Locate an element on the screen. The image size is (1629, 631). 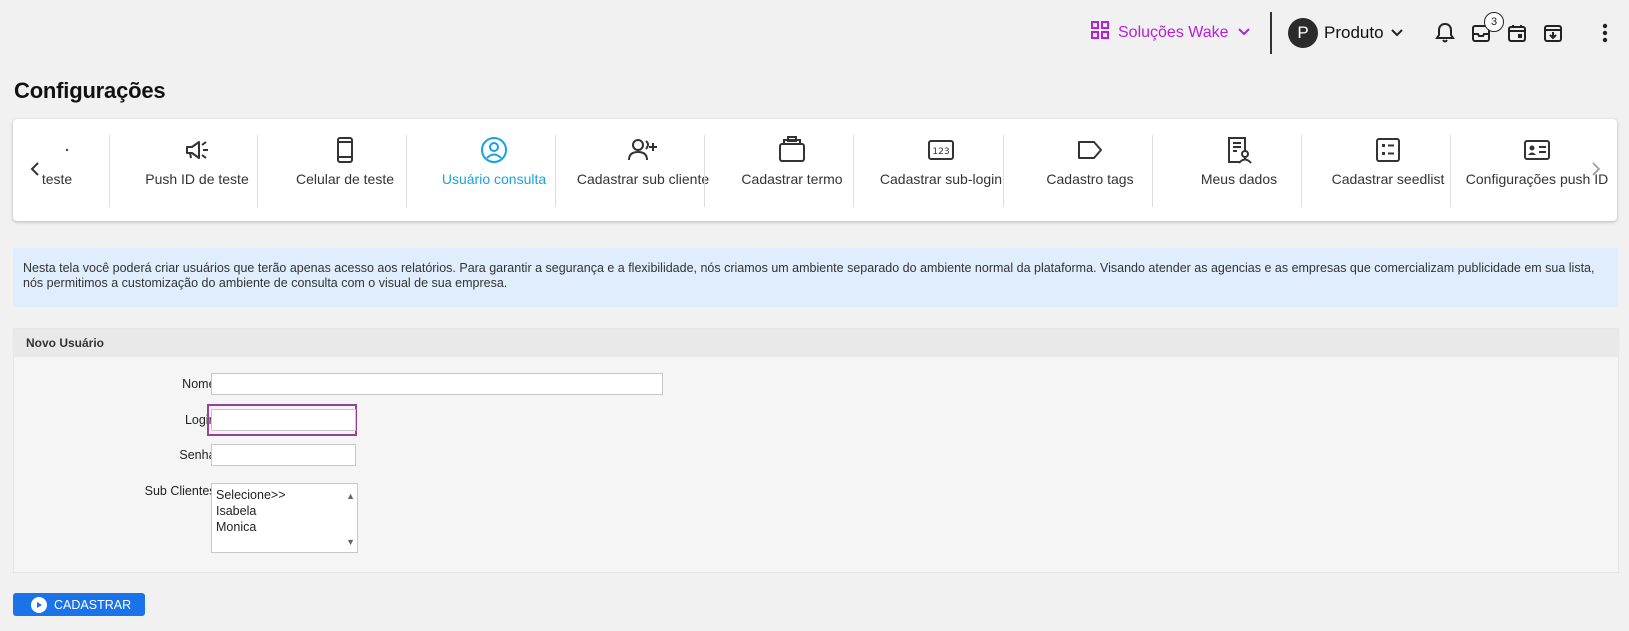
tab-label: Cadastro tags is located at coordinates (1090, 179).